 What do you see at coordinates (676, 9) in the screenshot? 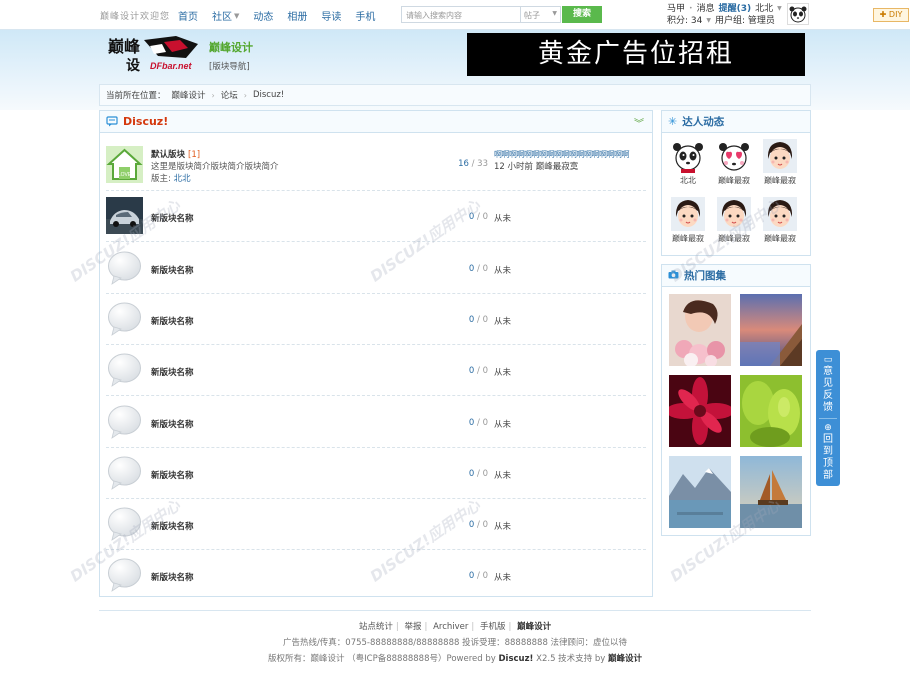
I see `user-name-link: 马甲` at bounding box center [676, 9].